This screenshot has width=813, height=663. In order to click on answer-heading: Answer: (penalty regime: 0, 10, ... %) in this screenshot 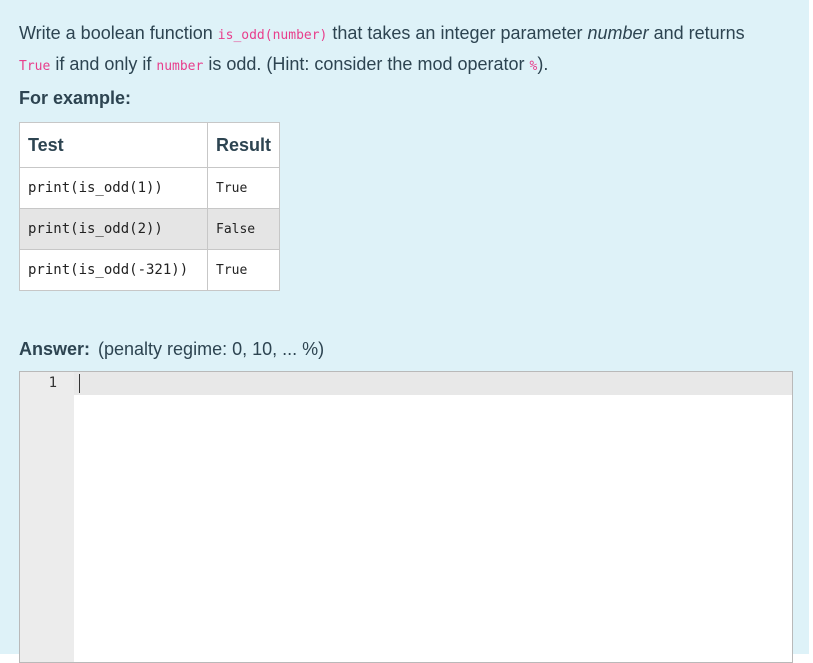, I will do `click(171, 349)`.